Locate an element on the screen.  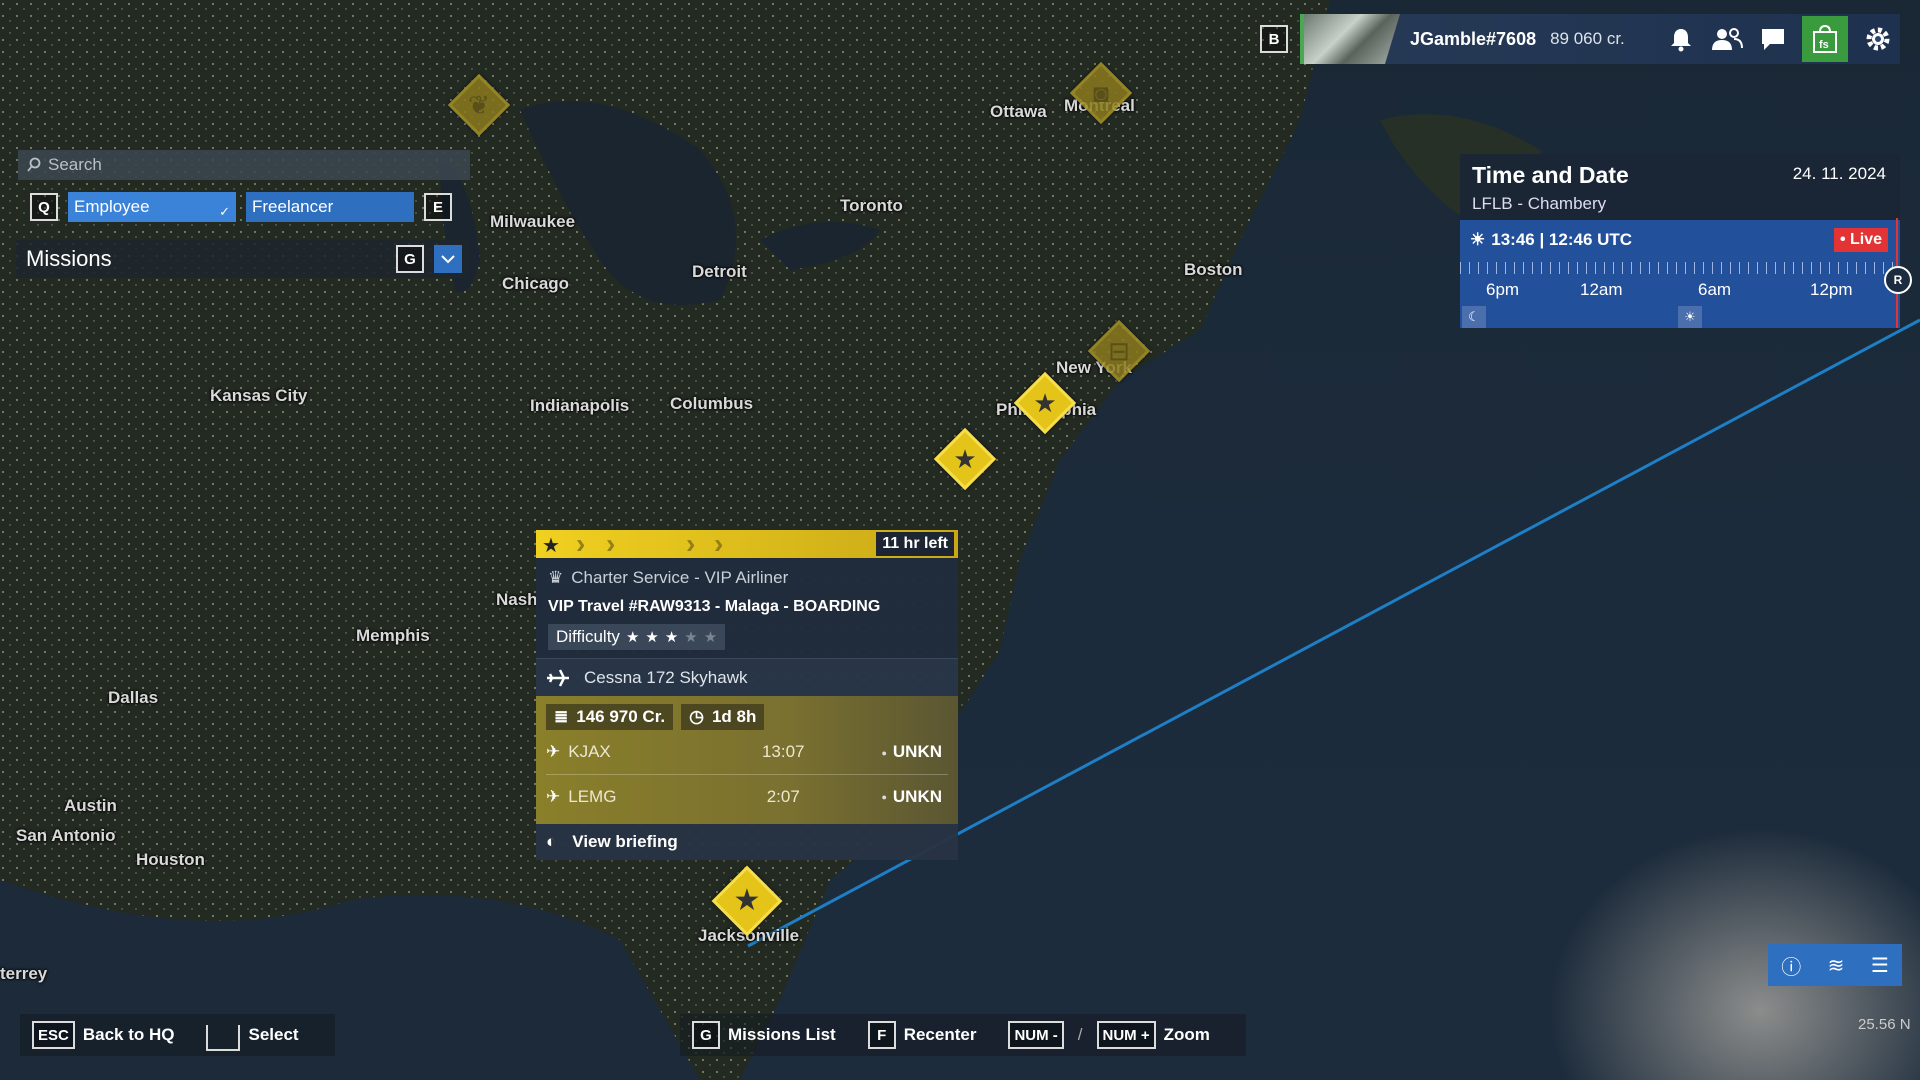
shop-button: fs is located at coordinates (1825, 39).